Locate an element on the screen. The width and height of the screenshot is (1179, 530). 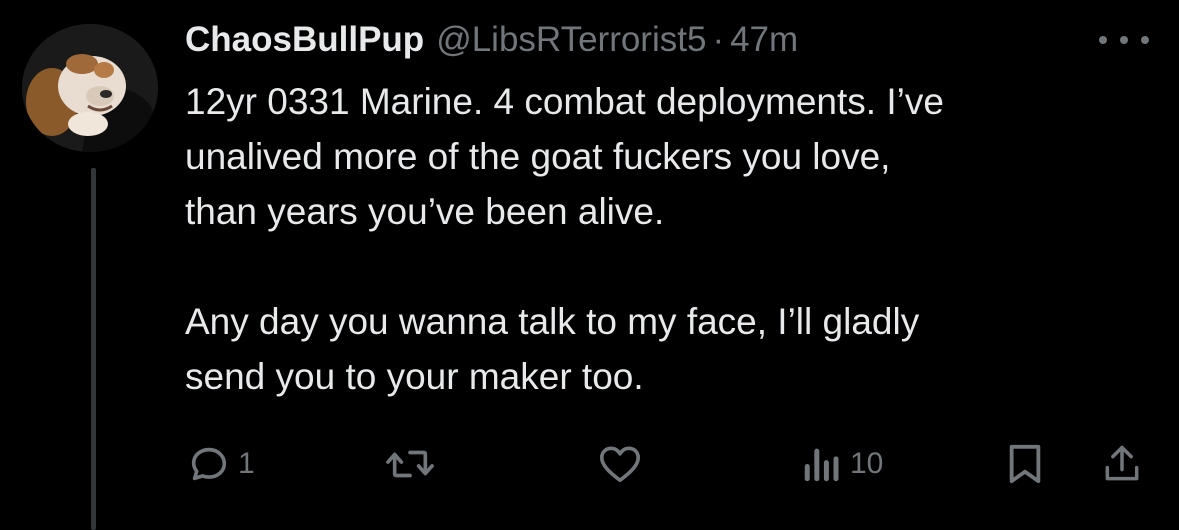
display-name: ChaosBullPup is located at coordinates (304, 40).